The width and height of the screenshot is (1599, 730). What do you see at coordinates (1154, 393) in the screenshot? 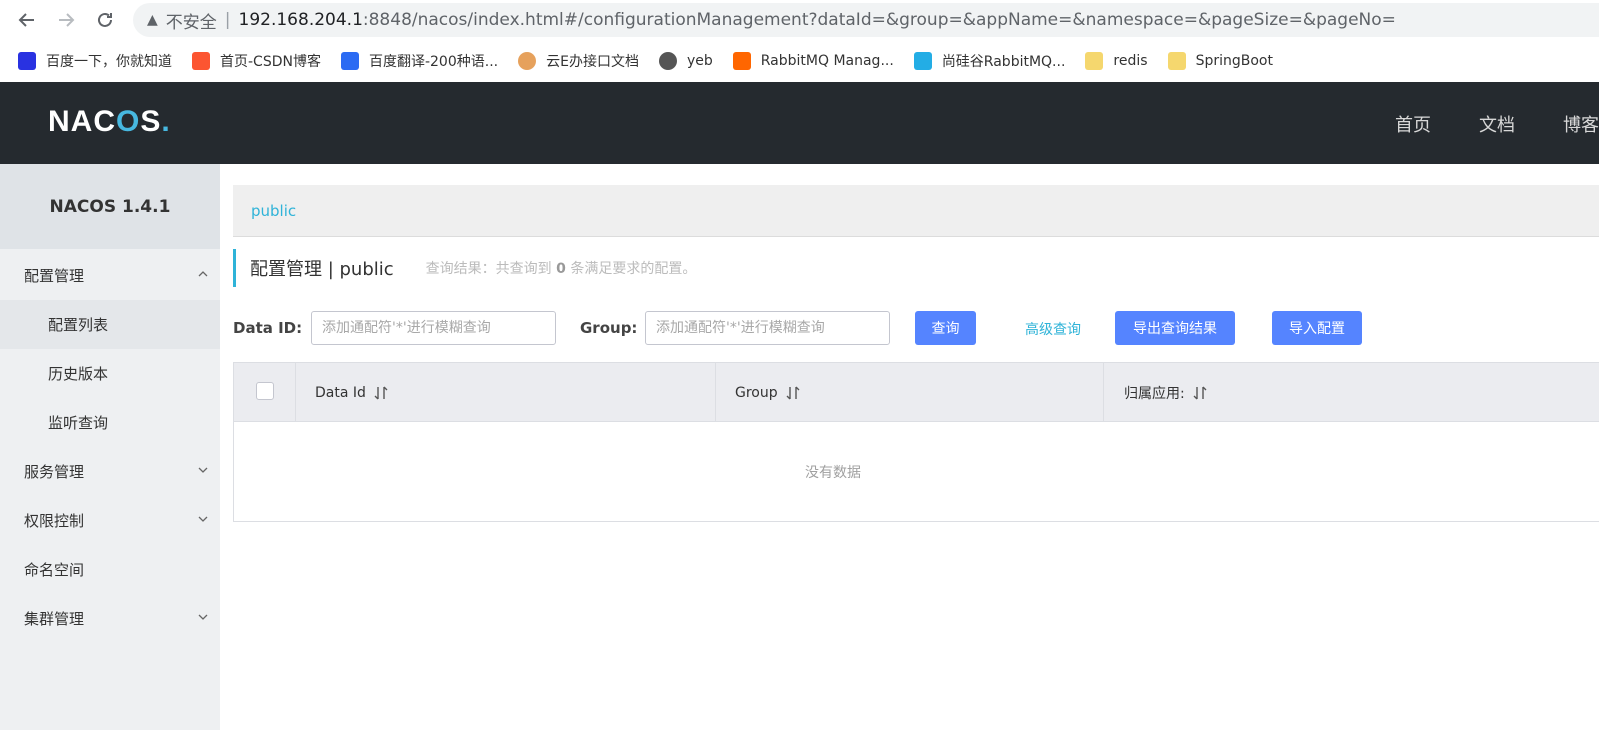
I see `column-label: 归属应用:` at bounding box center [1154, 393].